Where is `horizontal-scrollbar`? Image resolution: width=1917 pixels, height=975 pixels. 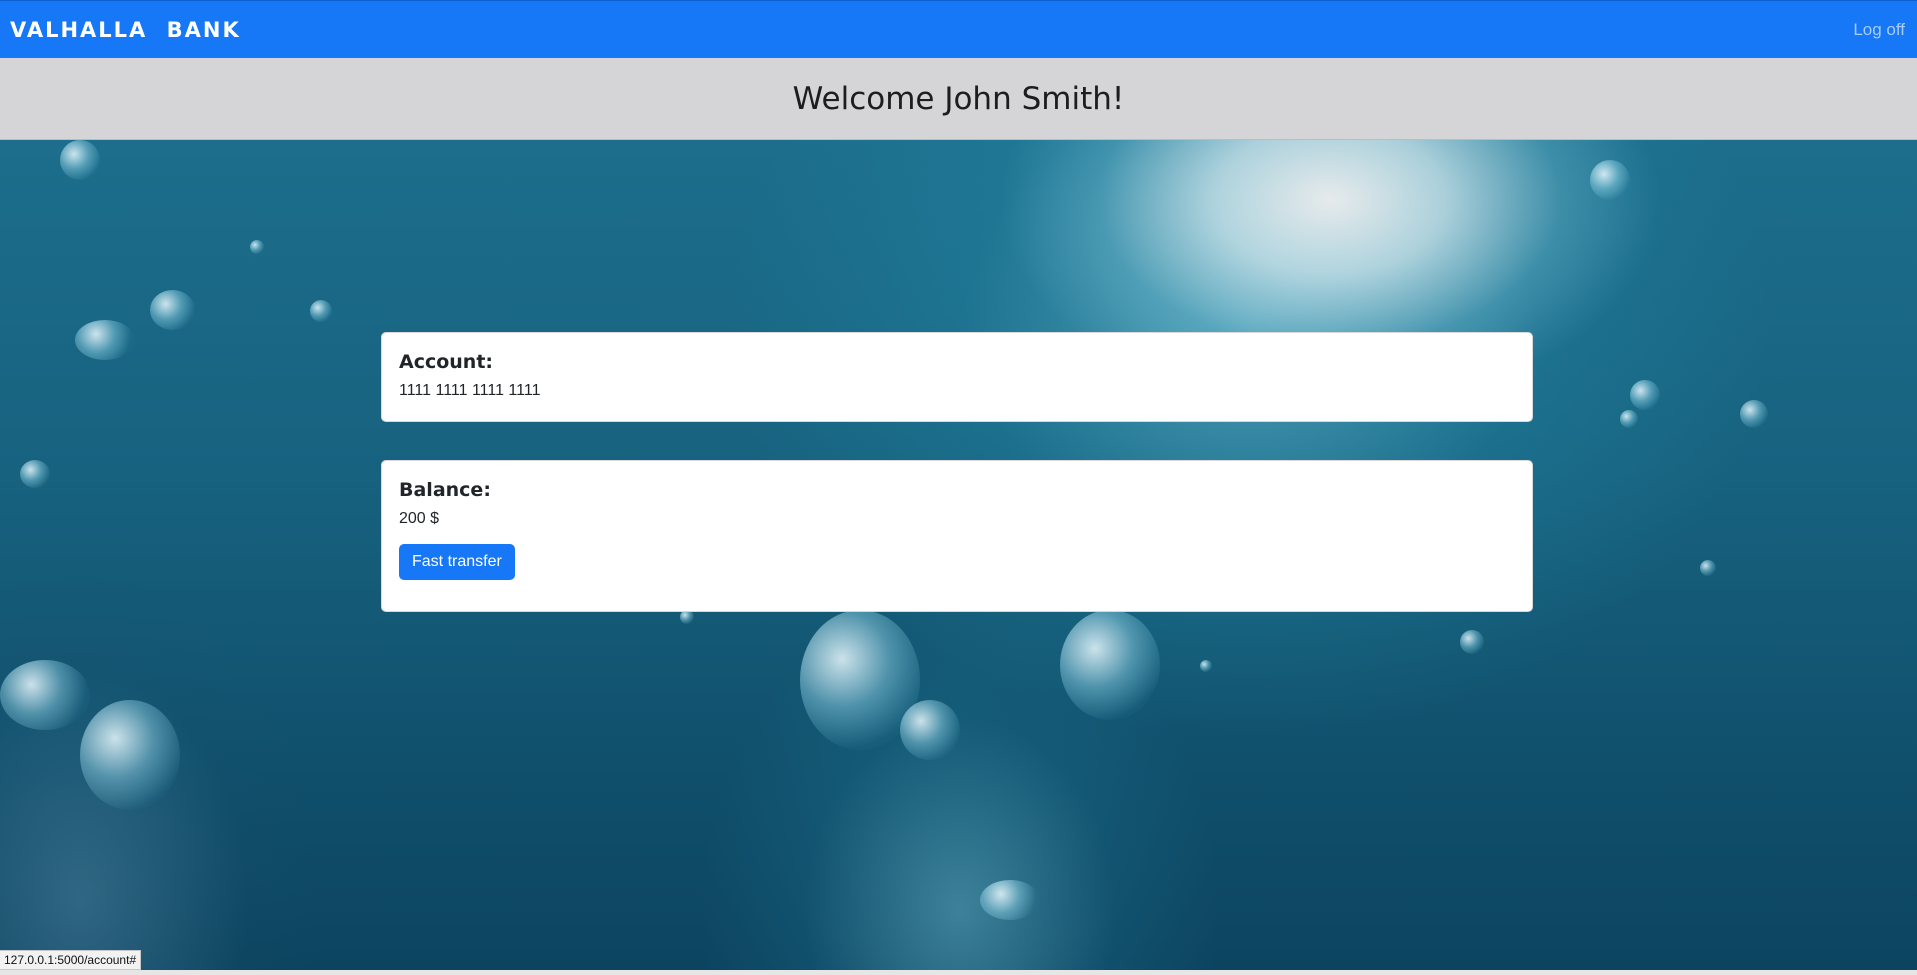 horizontal-scrollbar is located at coordinates (958, 972).